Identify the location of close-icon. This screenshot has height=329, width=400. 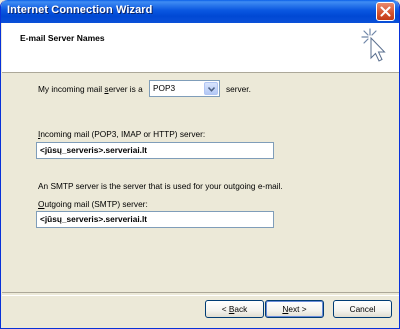
(385, 11).